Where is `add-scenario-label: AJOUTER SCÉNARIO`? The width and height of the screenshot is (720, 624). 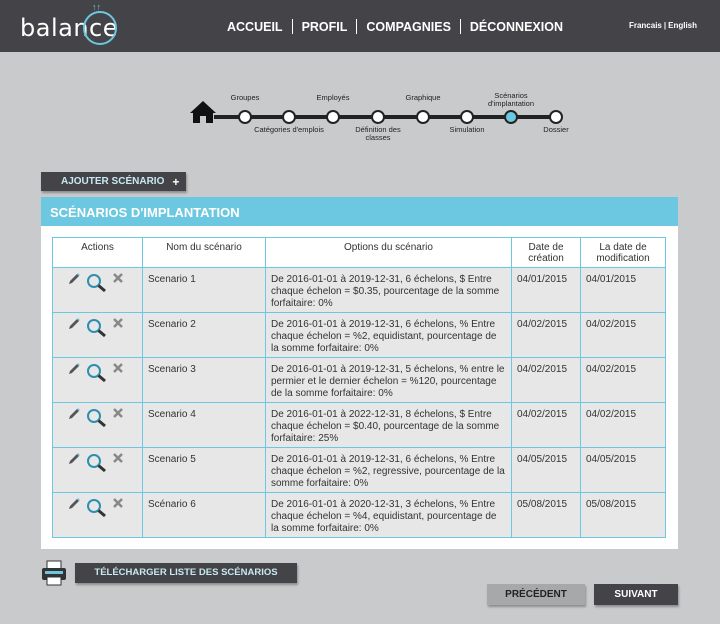
add-scenario-label: AJOUTER SCÉNARIO is located at coordinates (113, 181).